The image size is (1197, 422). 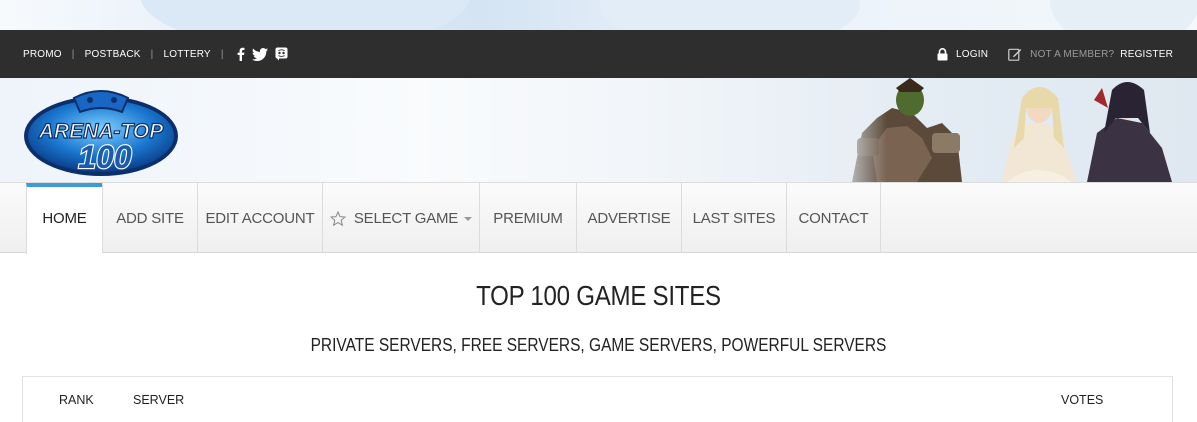 I want to click on logo-text-bottom: 100, so click(x=105, y=157).